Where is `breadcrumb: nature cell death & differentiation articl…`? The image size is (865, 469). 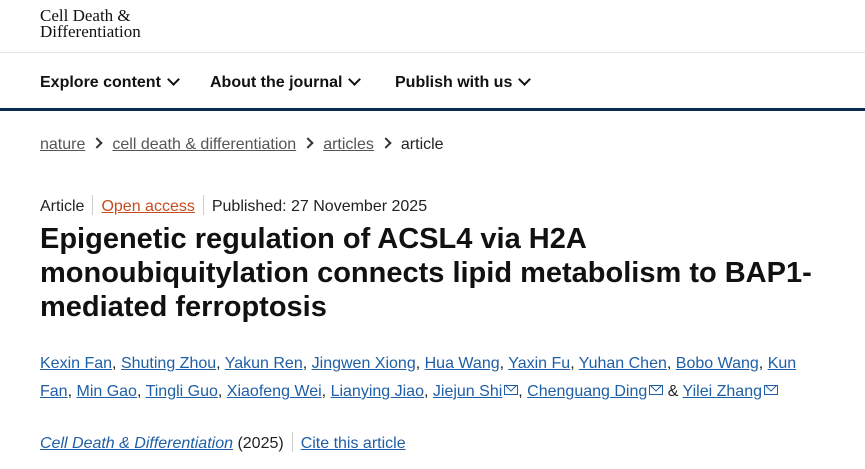
breadcrumb: nature cell death & differentiation articl… is located at coordinates (242, 145).